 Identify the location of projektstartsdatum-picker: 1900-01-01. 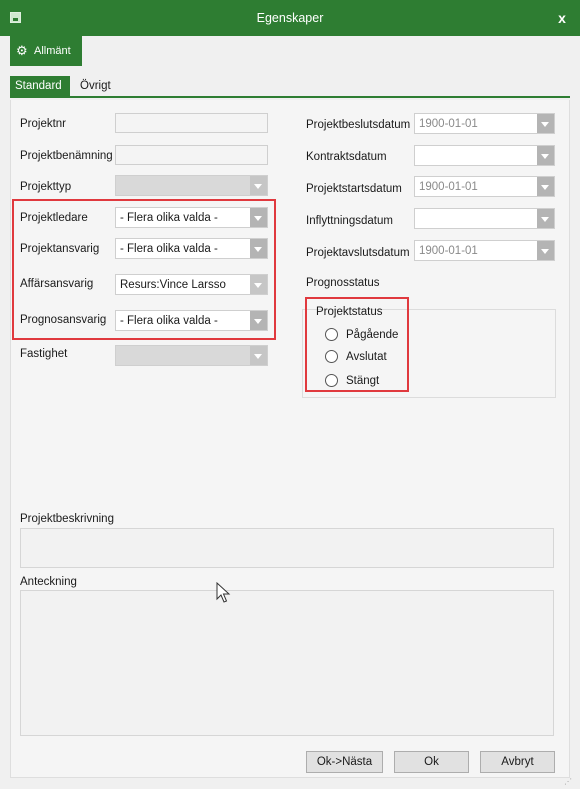
(484, 186).